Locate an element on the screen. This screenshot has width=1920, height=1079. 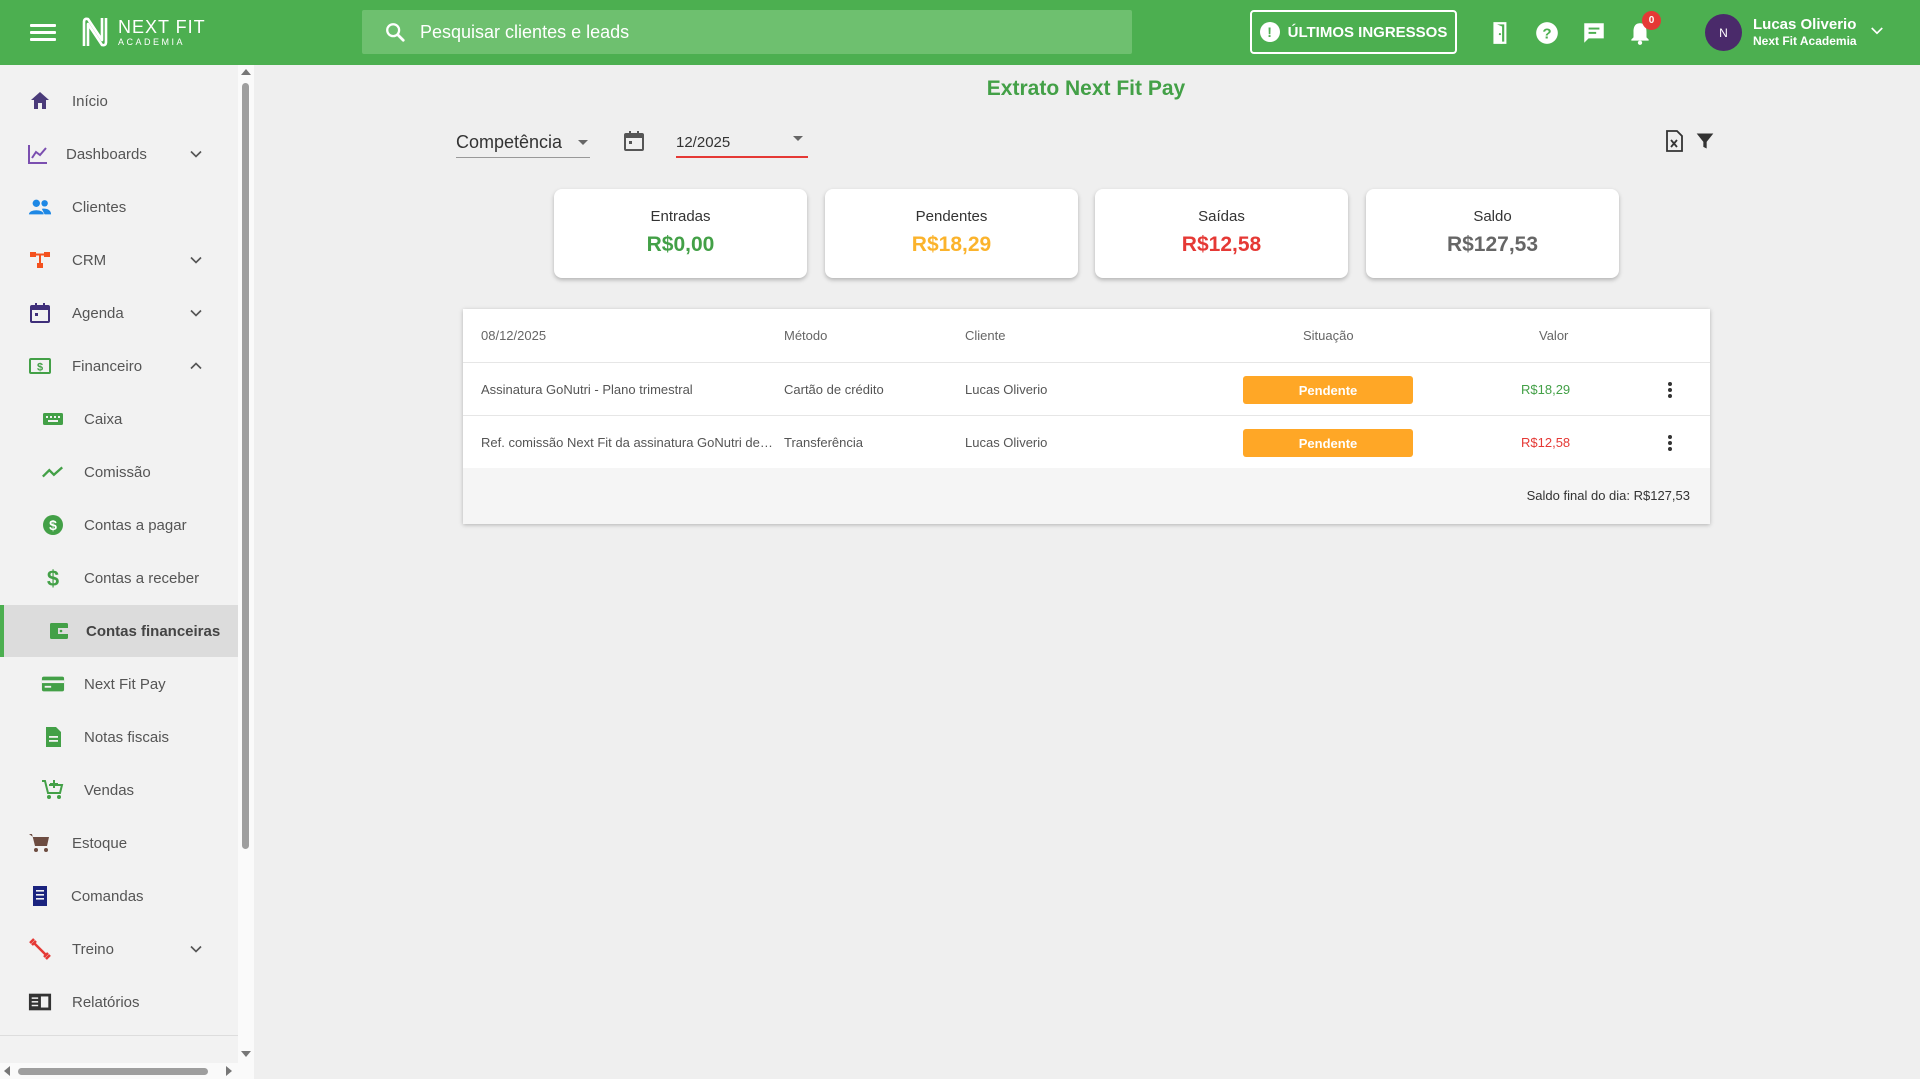
user-academy: Next Fit Academia is located at coordinates (1805, 41).